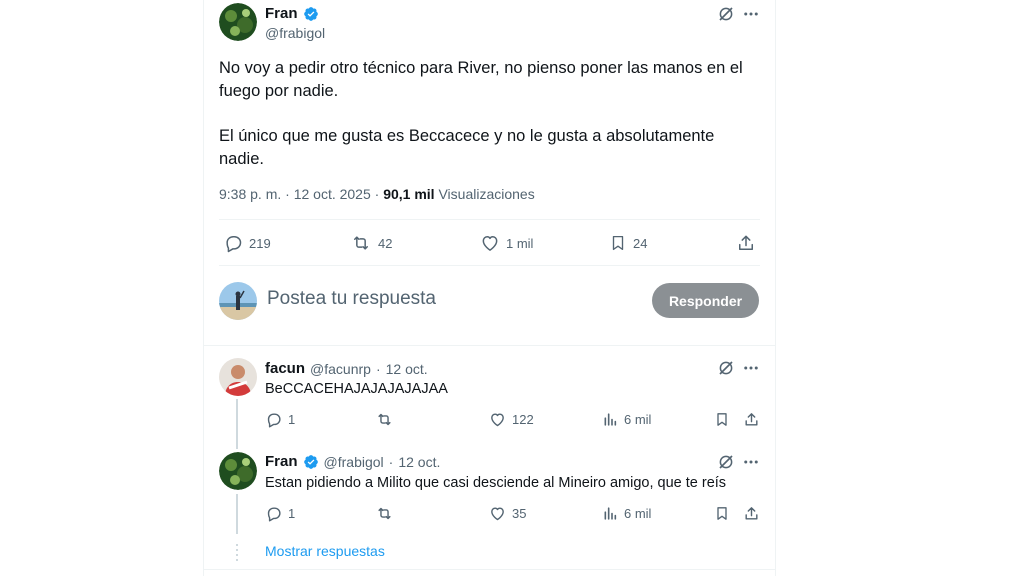 This screenshot has width=1024, height=576. Describe the element at coordinates (295, 33) in the screenshot. I see `author-handle: @frabigol` at that location.